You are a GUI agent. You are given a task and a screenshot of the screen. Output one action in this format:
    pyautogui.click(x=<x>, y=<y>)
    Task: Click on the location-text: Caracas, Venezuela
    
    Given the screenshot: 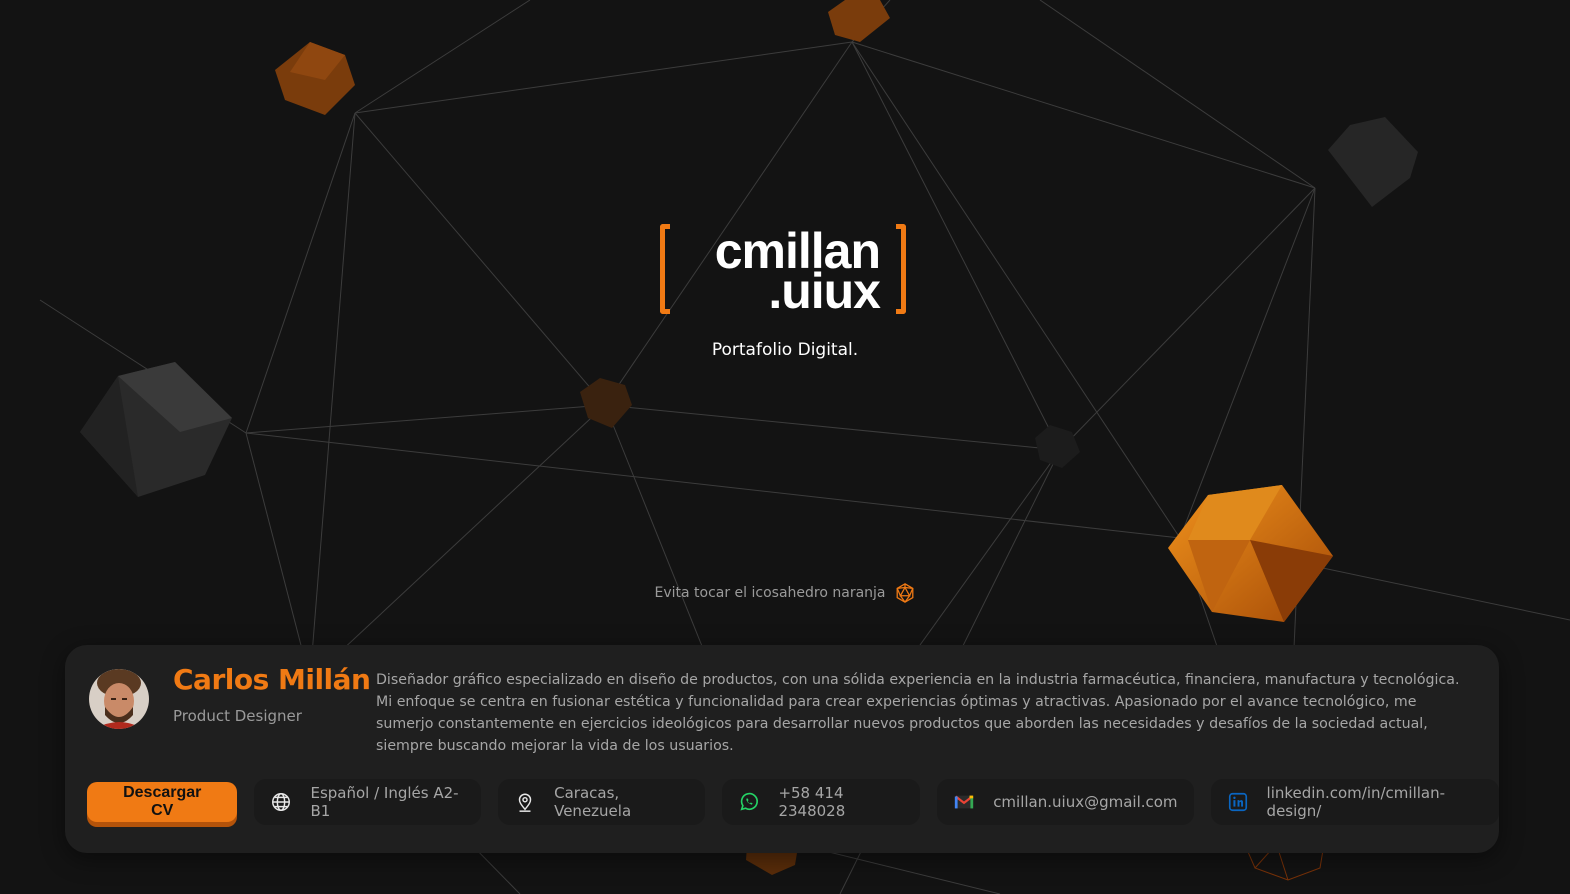 What is the action you would take?
    pyautogui.click(x=593, y=802)
    